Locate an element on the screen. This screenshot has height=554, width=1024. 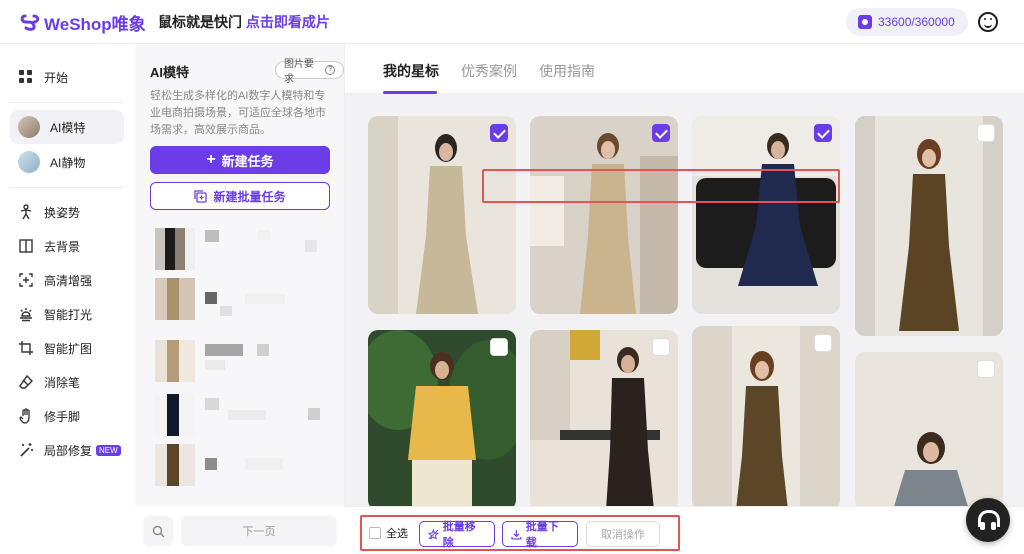
sidebar-item-label: AI模特 is located at coordinates (68, 127).